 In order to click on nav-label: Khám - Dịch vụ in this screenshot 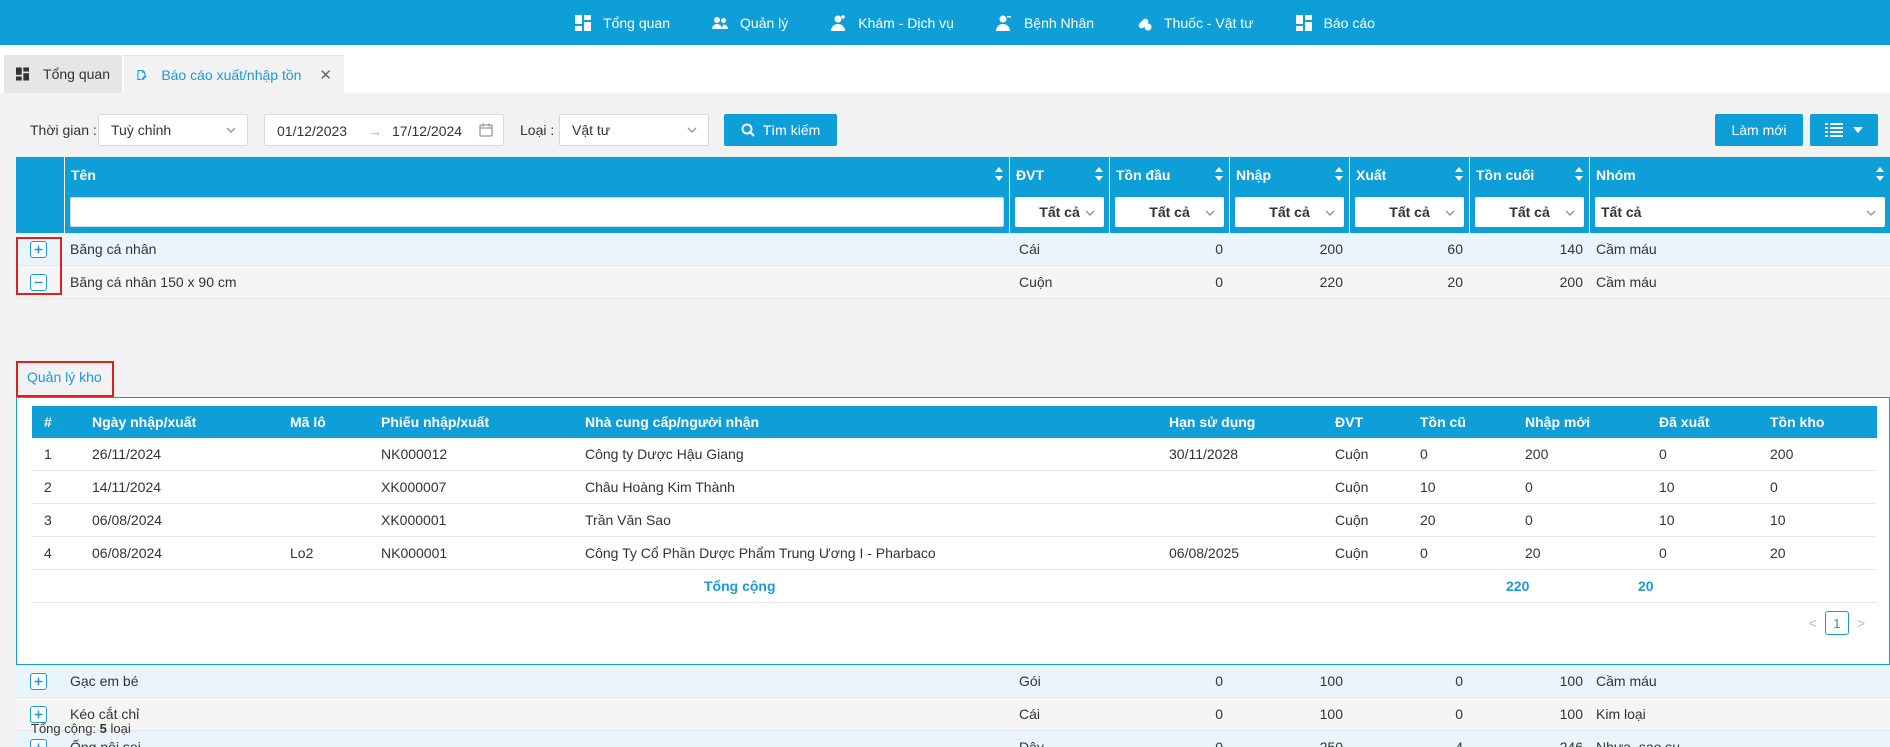, I will do `click(906, 22)`.